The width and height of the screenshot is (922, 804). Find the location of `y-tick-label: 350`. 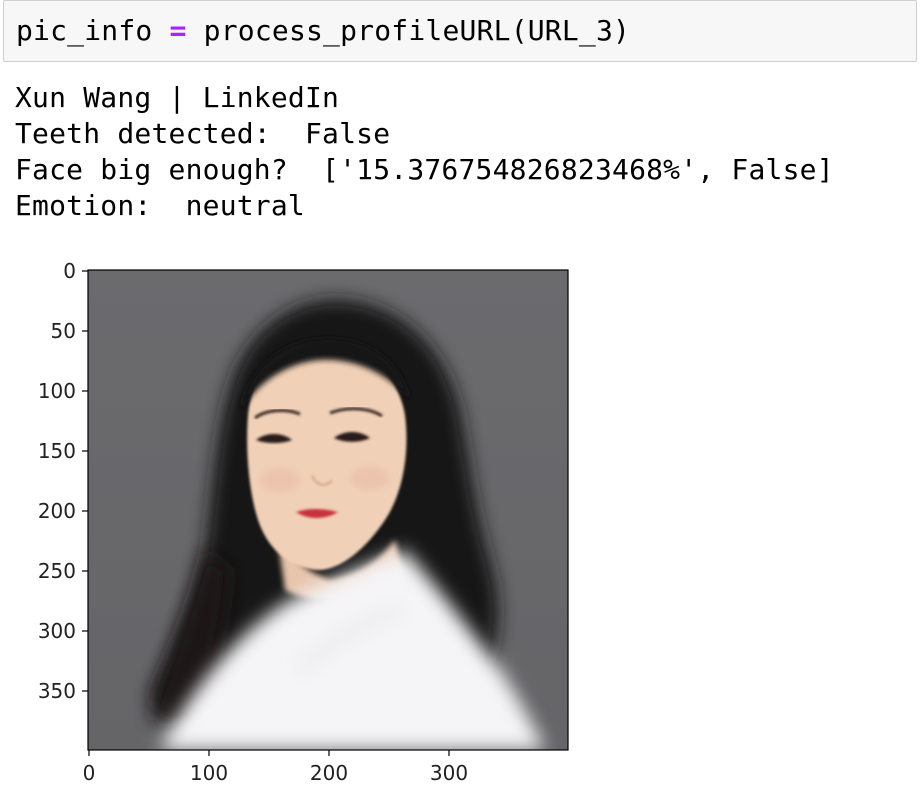

y-tick-label: 350 is located at coordinates (57, 691).